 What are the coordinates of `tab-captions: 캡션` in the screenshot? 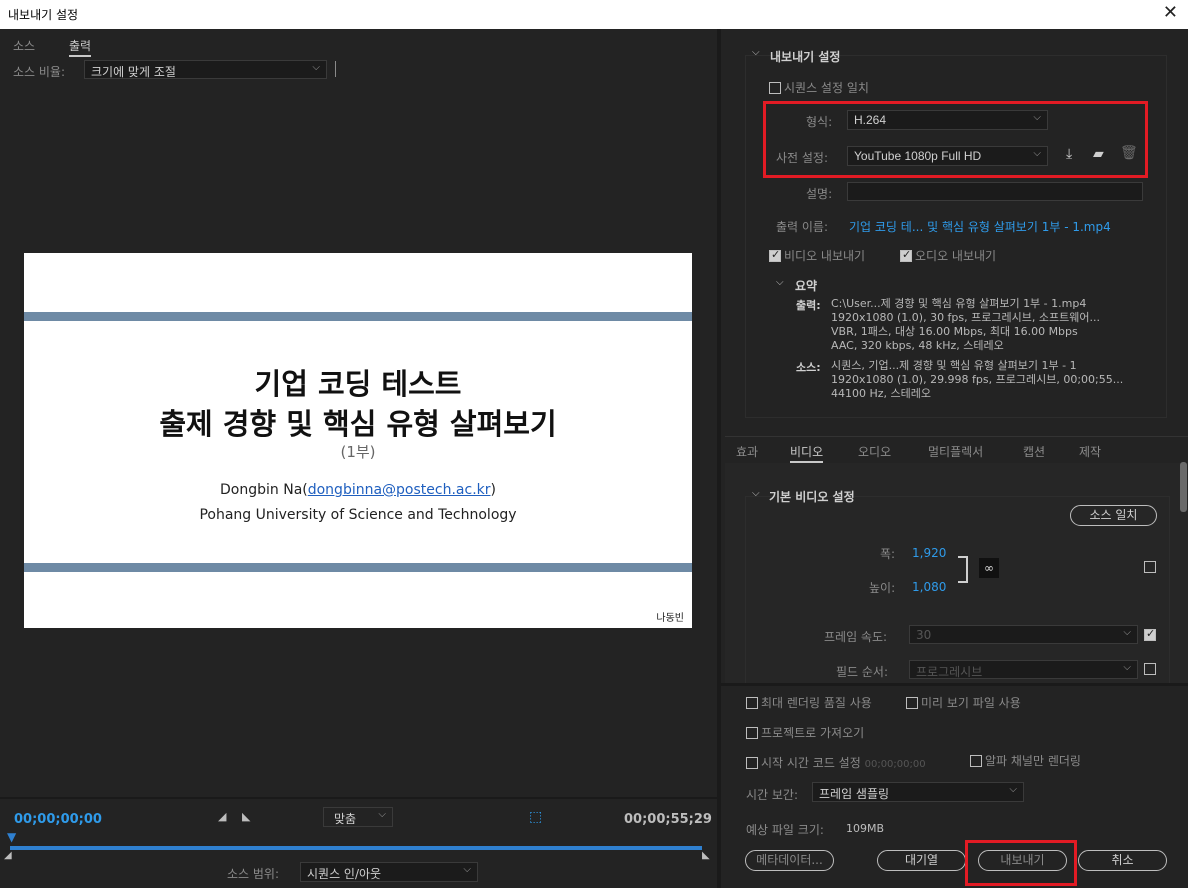 It's located at (1034, 451).